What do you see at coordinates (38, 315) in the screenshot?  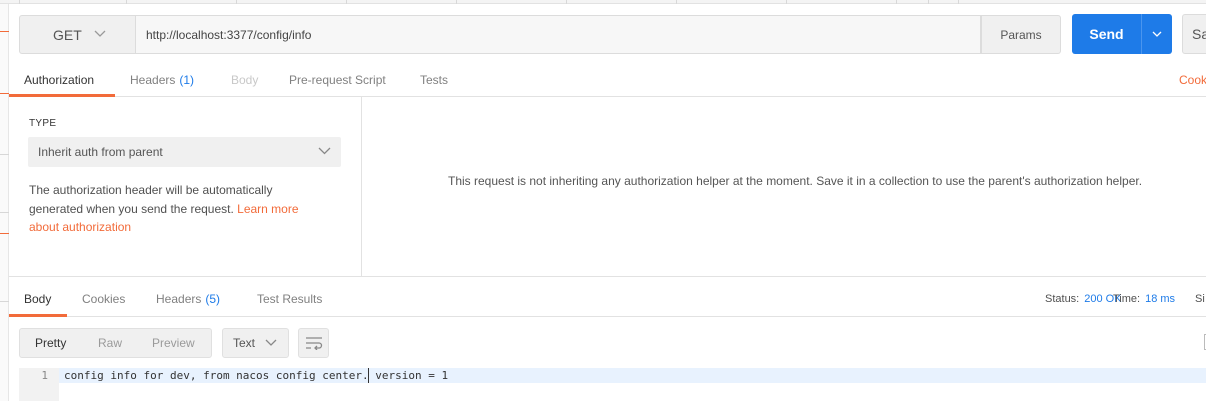 I see `active-tab-indicator` at bounding box center [38, 315].